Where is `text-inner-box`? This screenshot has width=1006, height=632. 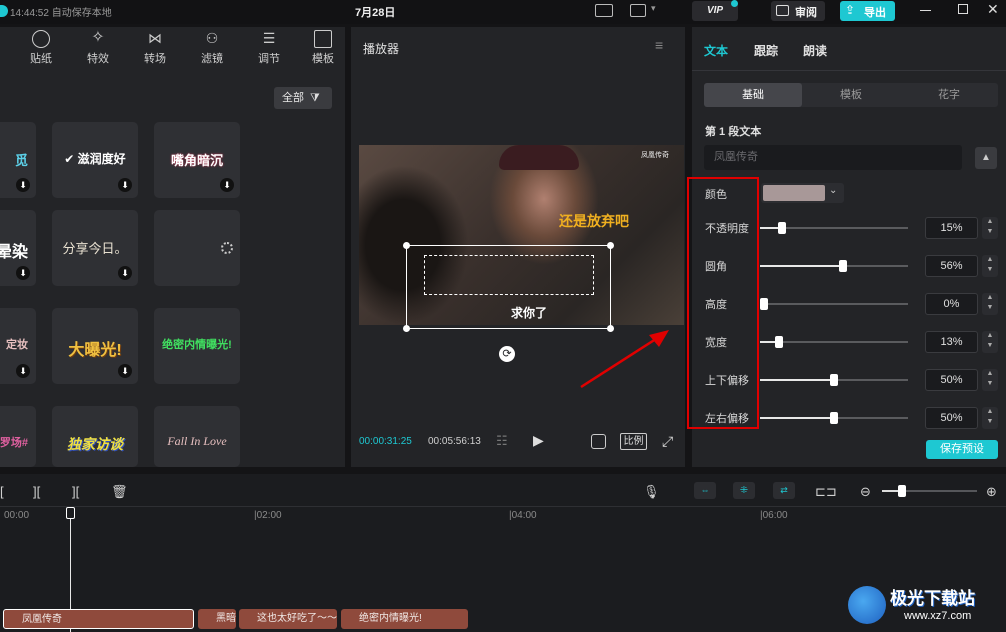
text-inner-box is located at coordinates (509, 275).